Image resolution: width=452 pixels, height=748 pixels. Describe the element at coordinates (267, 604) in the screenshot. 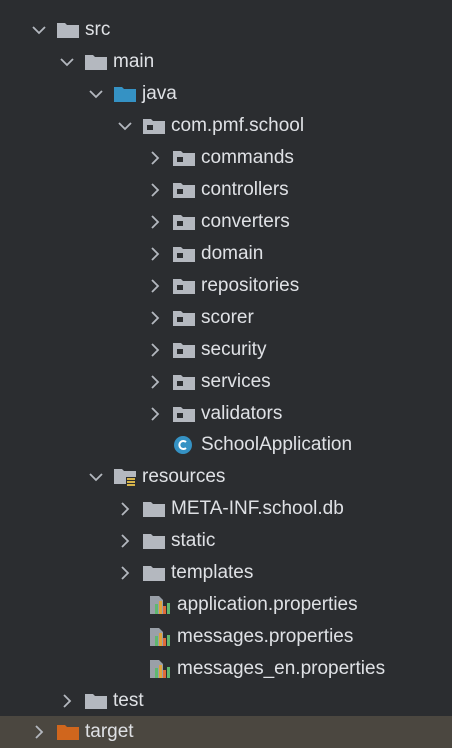

I see `tree-row-label: application.properties` at that location.